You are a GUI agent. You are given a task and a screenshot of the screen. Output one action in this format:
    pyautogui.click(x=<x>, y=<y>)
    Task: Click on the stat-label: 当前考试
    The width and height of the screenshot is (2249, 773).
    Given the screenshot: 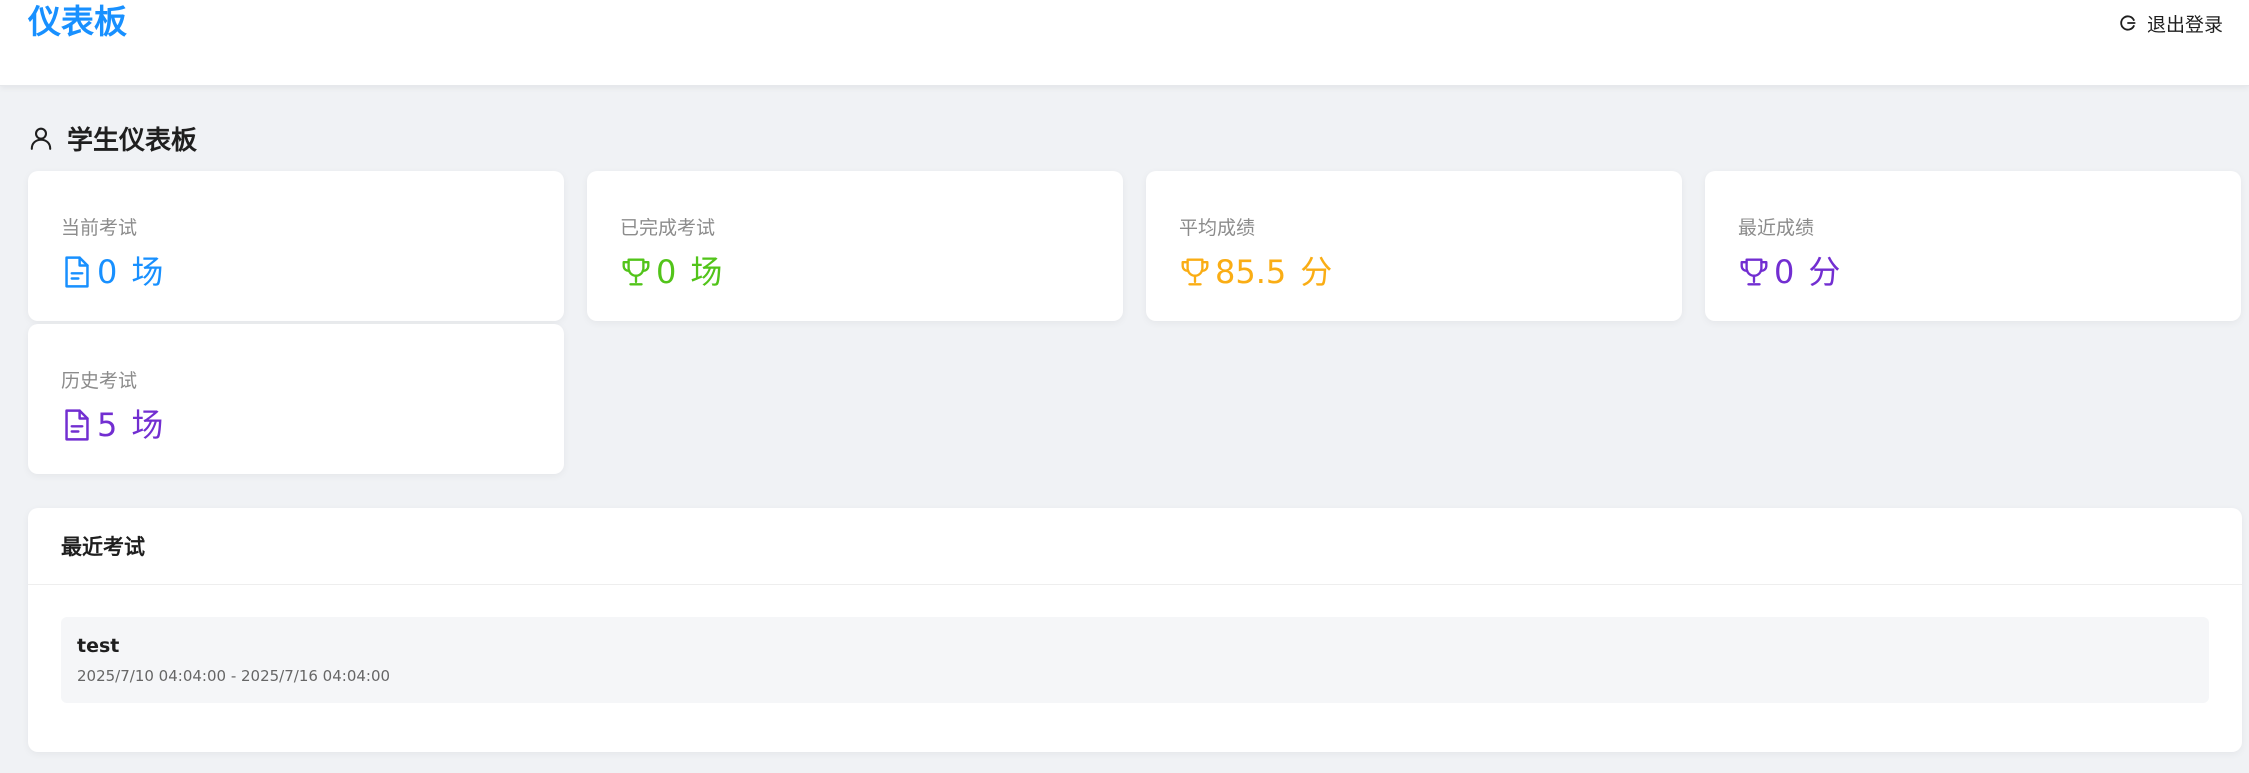 What is the action you would take?
    pyautogui.click(x=99, y=228)
    